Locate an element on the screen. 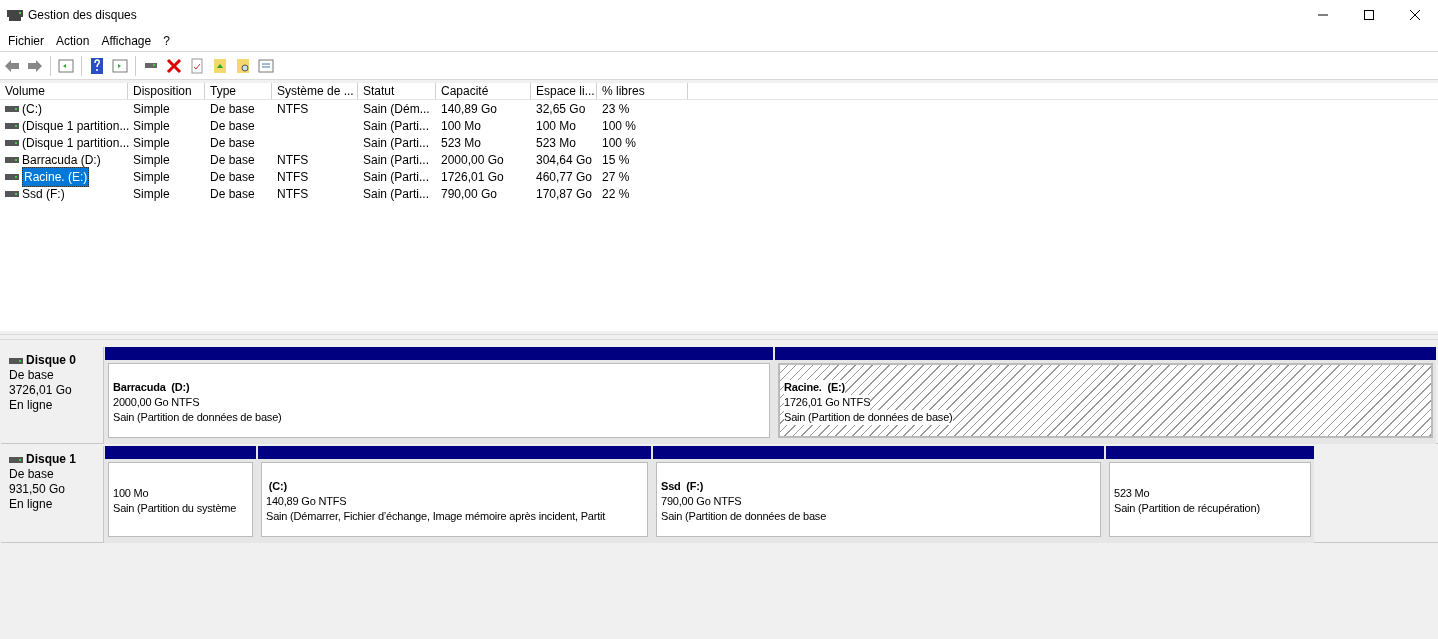  close-icon is located at coordinates (1415, 15).